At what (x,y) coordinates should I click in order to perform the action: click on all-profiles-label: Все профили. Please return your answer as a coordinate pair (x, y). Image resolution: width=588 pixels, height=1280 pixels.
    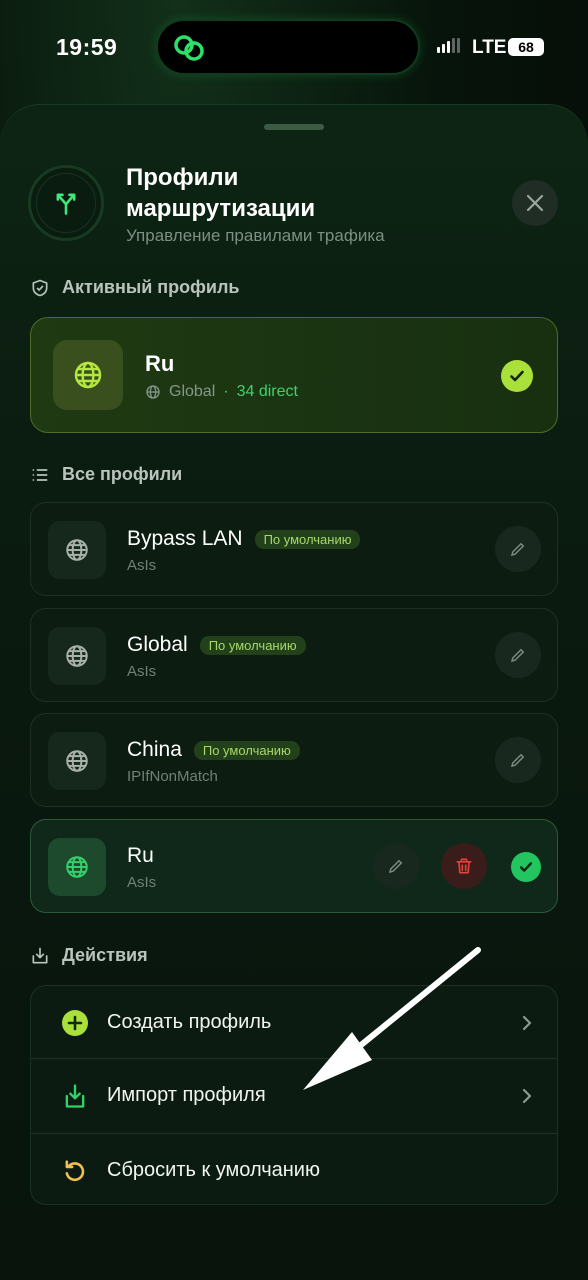
    Looking at the image, I should click on (122, 474).